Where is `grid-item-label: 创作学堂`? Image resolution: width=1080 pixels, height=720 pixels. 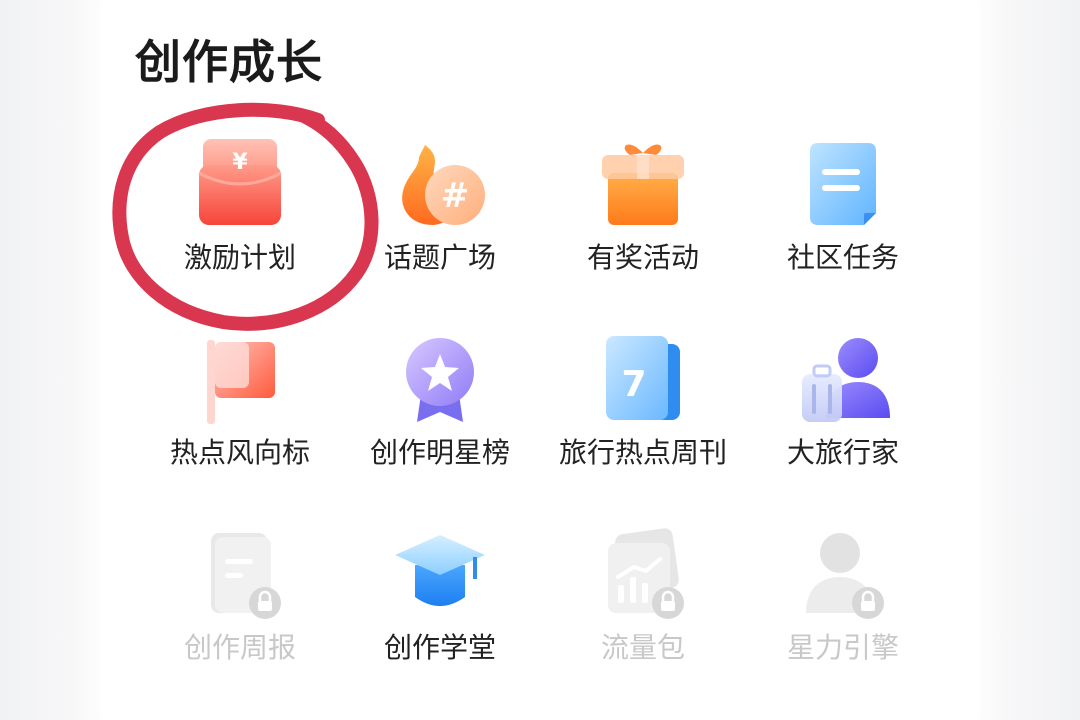 grid-item-label: 创作学堂 is located at coordinates (439, 647).